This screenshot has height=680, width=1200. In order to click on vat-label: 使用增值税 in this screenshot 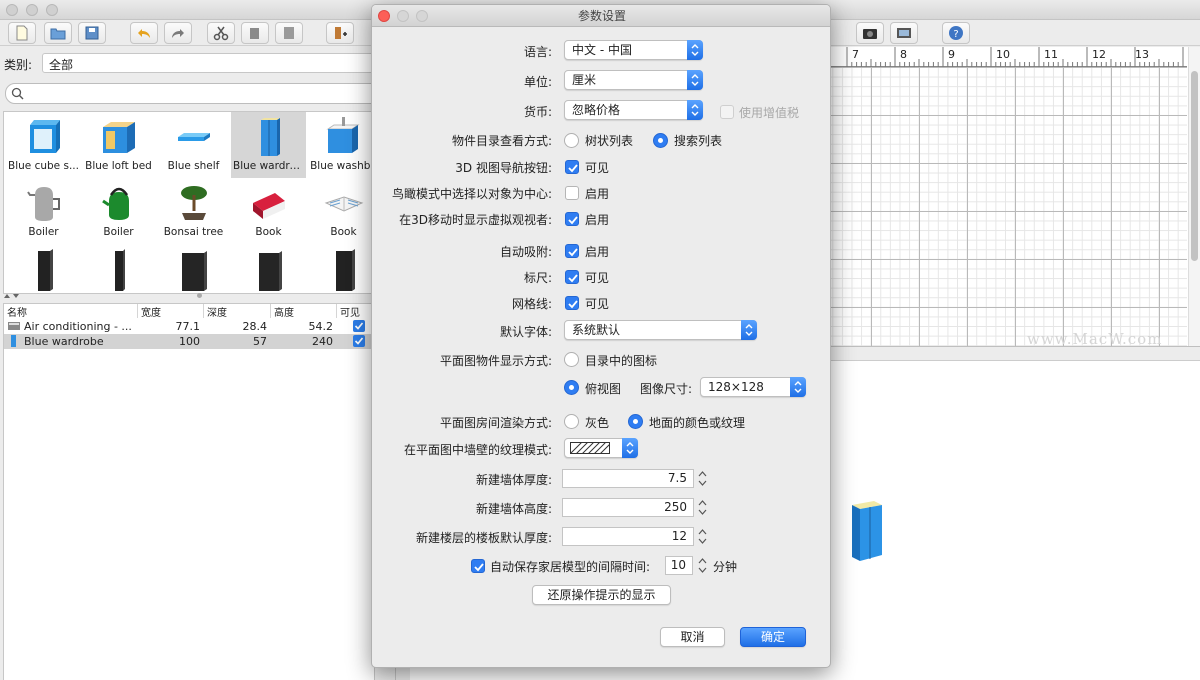, I will do `click(769, 113)`.